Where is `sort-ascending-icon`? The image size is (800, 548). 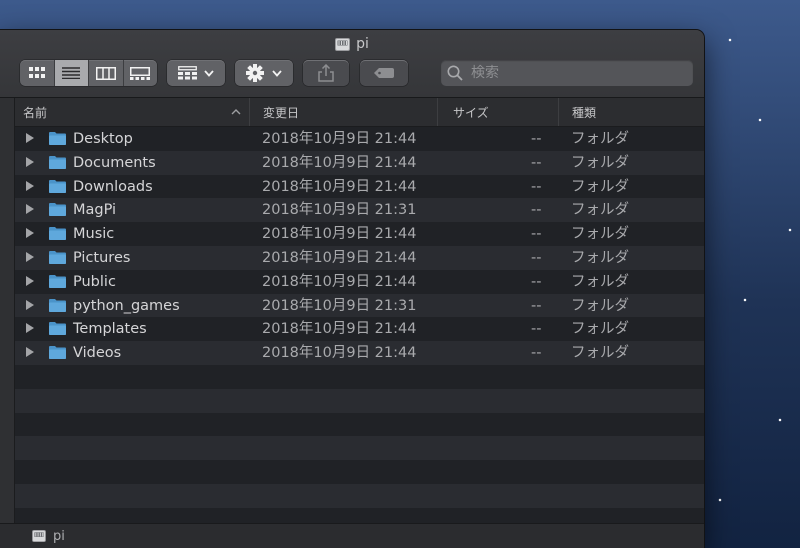 sort-ascending-icon is located at coordinates (236, 112).